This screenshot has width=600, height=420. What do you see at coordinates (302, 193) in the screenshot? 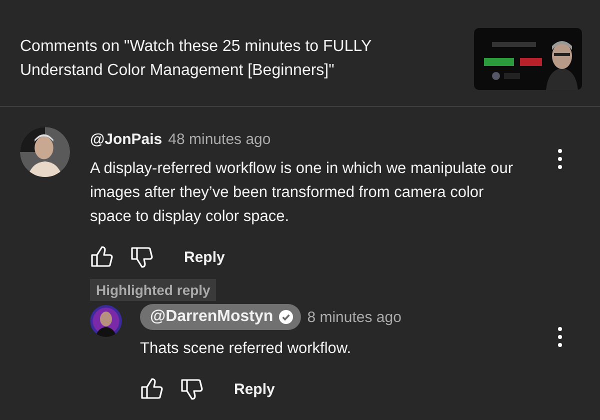
I see `comment-text: A display-referred workflow is one in which we manipulate our images after they’ve been transformed from camera color space to display color space.` at bounding box center [302, 193].